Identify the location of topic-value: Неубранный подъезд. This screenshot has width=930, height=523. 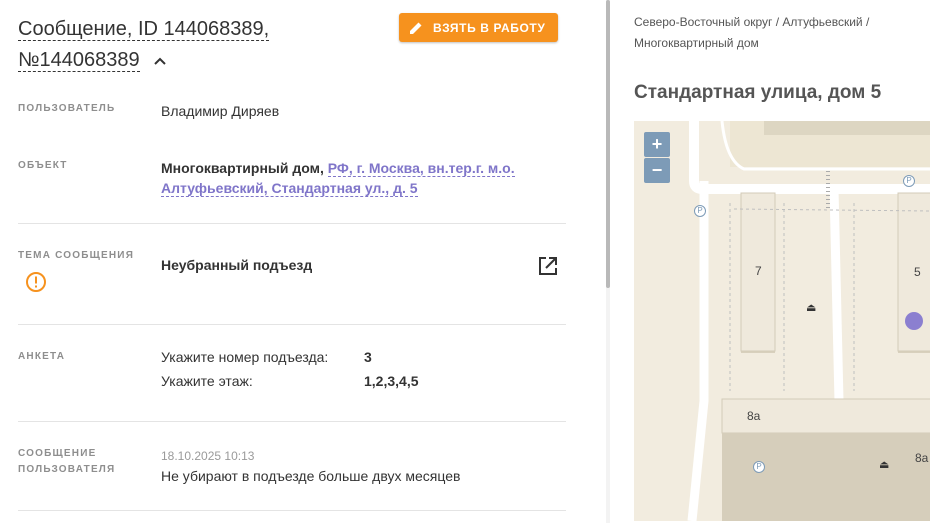
(237, 265).